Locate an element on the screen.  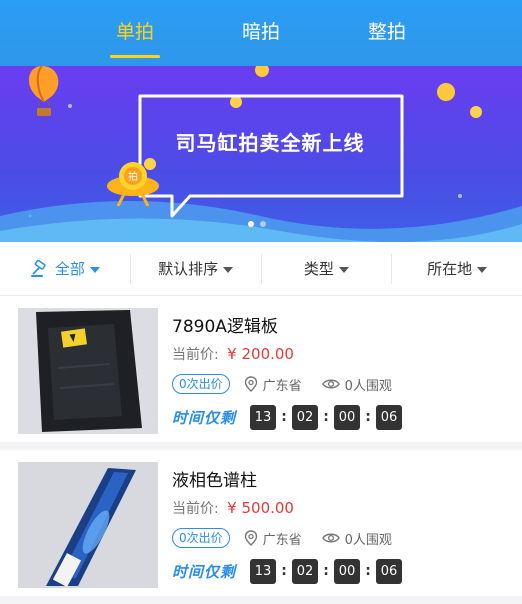
current-price: ¥ 500.00 is located at coordinates (260, 508).